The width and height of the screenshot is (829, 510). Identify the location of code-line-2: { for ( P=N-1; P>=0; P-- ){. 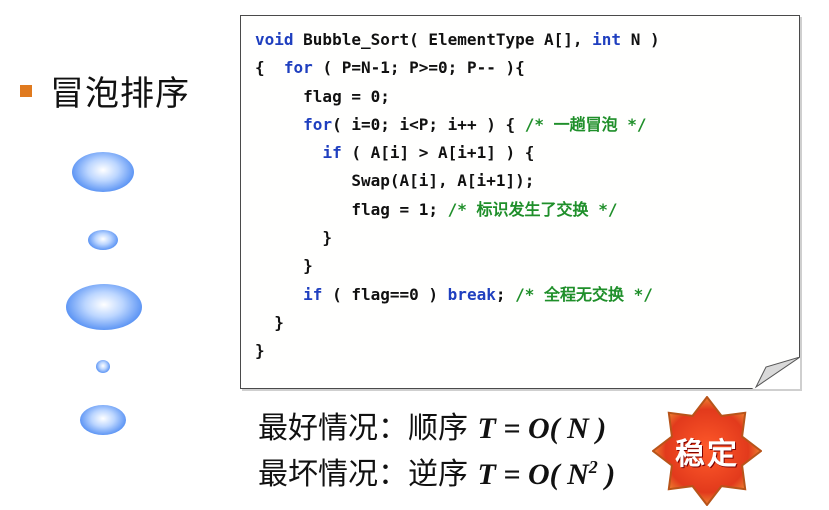
(390, 68).